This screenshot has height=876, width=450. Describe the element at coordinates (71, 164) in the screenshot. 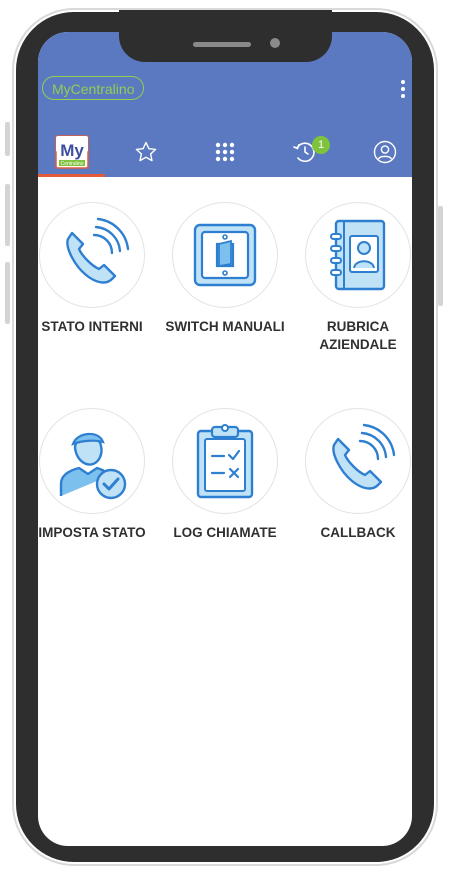

I see `logo-subtext: Centralino` at that location.